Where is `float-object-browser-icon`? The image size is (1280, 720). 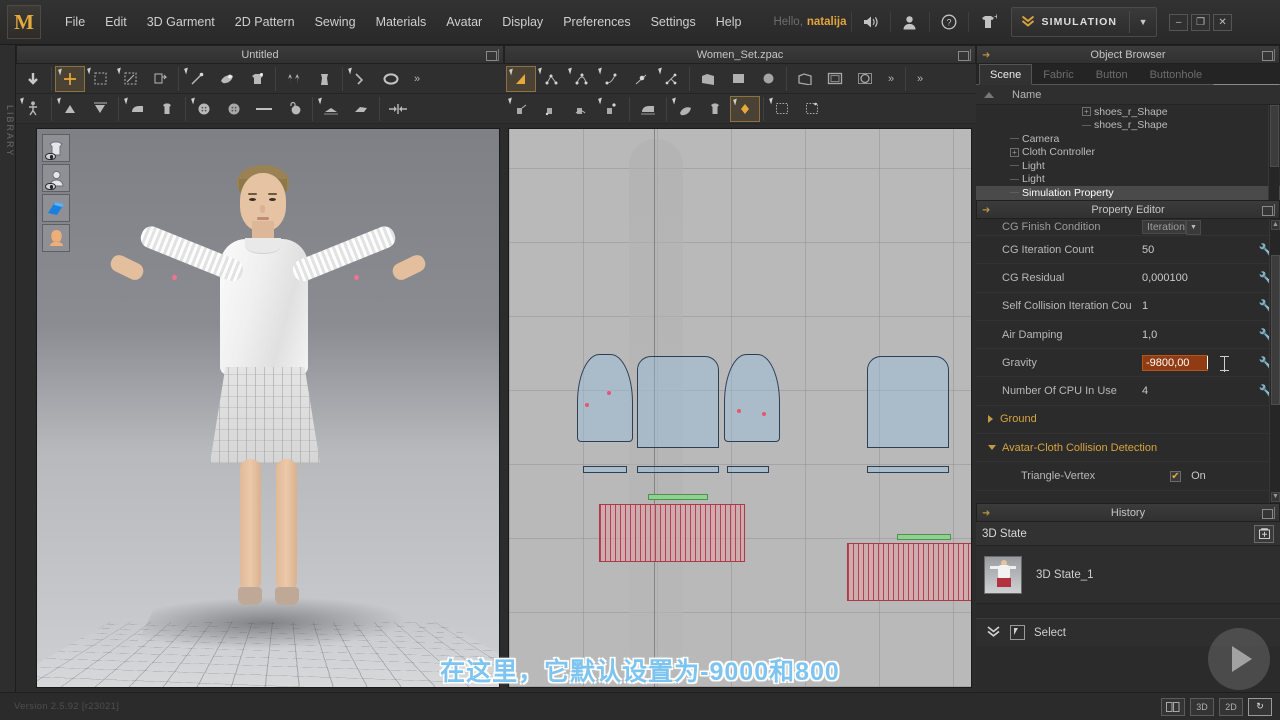
float-object-browser-icon is located at coordinates (1268, 55).